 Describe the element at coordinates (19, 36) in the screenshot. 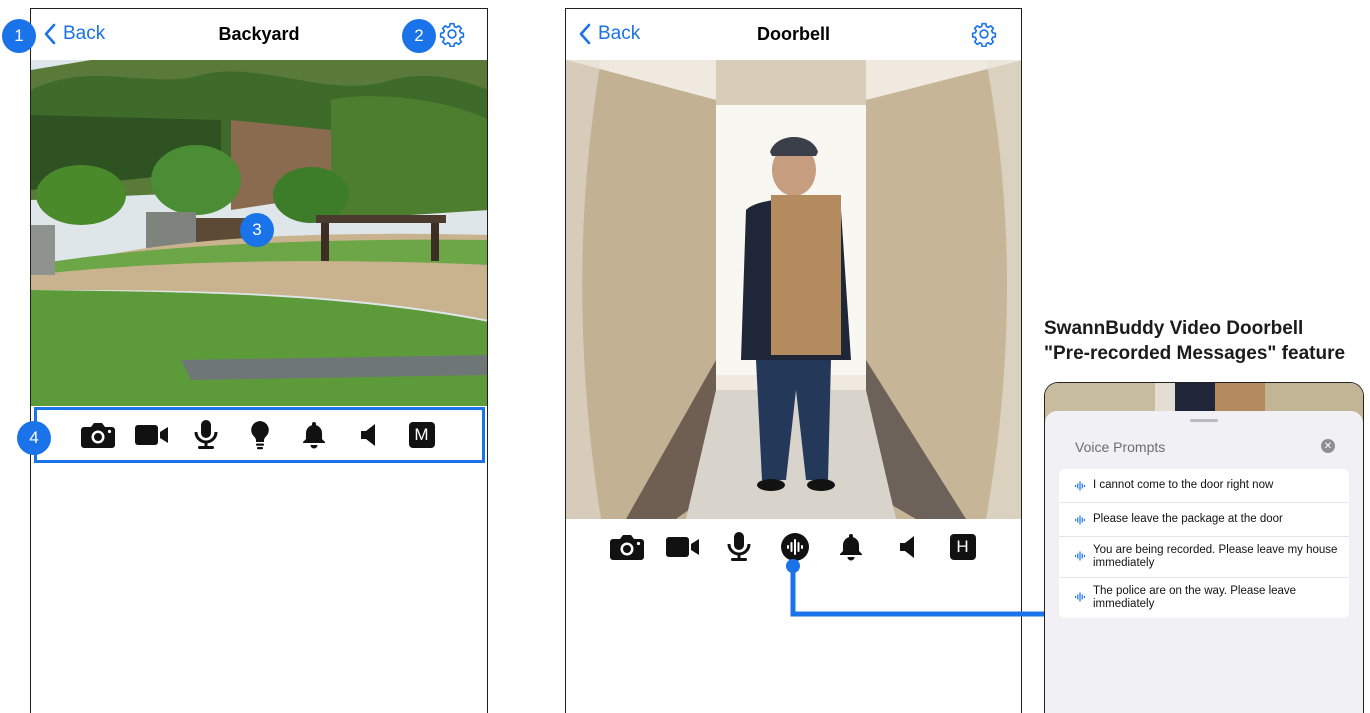

I see `callout-badge-1: 1` at that location.